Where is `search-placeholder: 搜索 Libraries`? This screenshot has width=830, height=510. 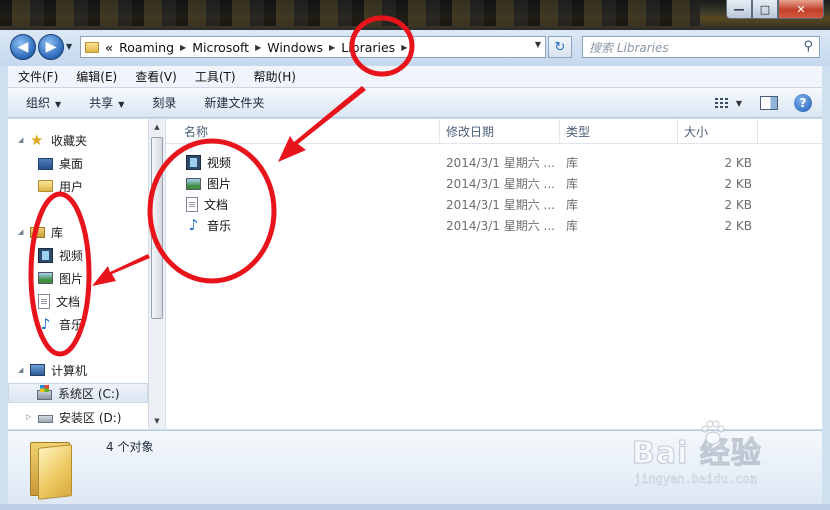
search-placeholder: 搜索 Libraries is located at coordinates (629, 47).